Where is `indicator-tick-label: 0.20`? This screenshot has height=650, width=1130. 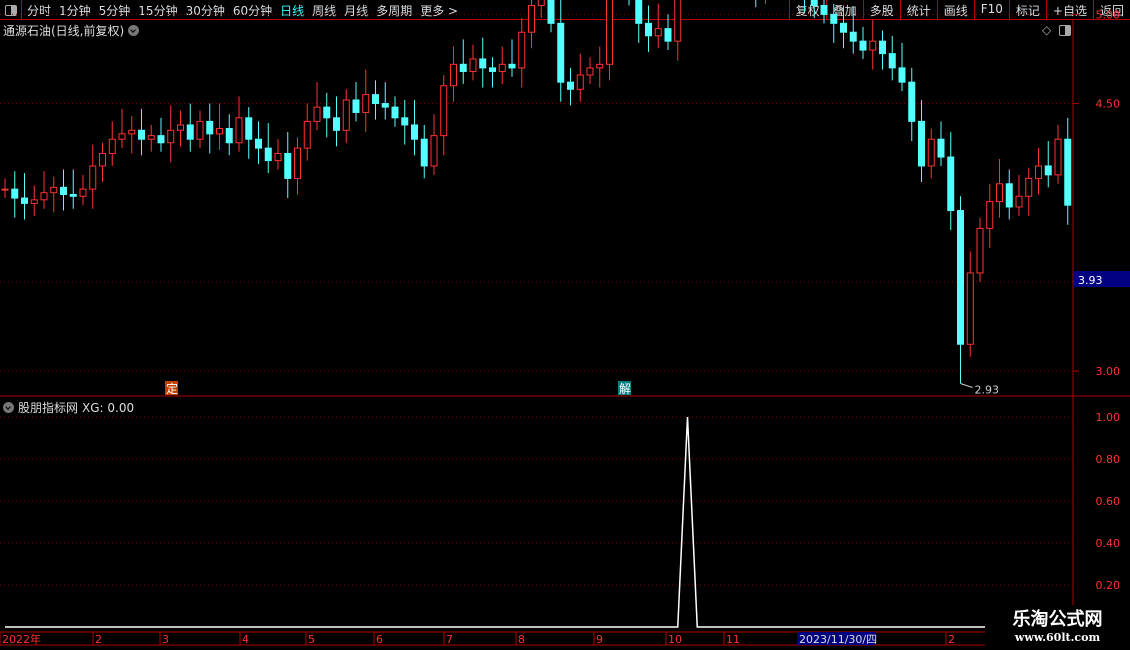
indicator-tick-label: 0.20 is located at coordinates (1108, 585).